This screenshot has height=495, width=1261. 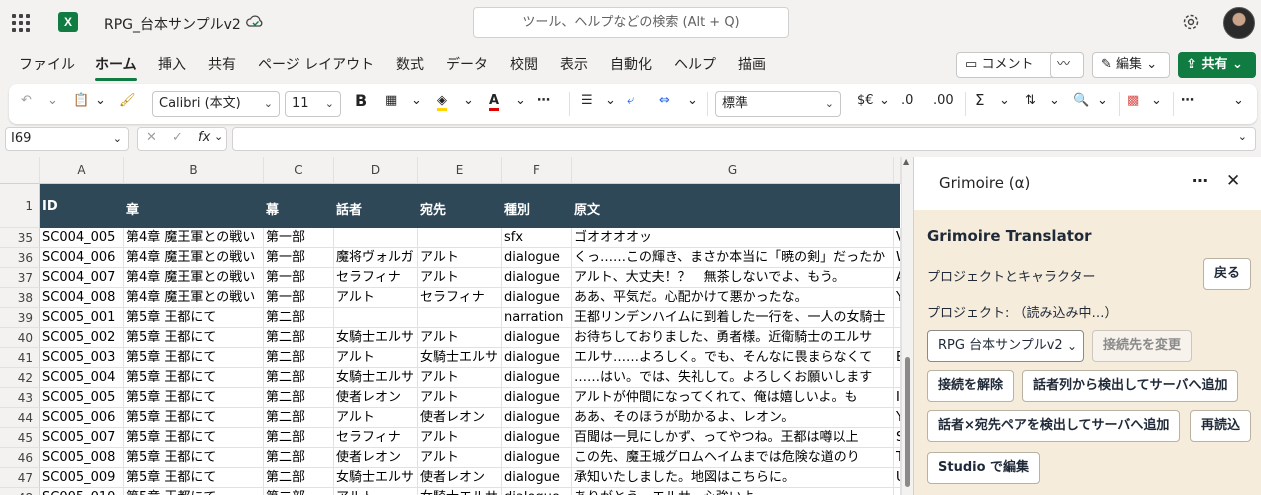 I want to click on confirm-icon: ✓, so click(x=177, y=137).